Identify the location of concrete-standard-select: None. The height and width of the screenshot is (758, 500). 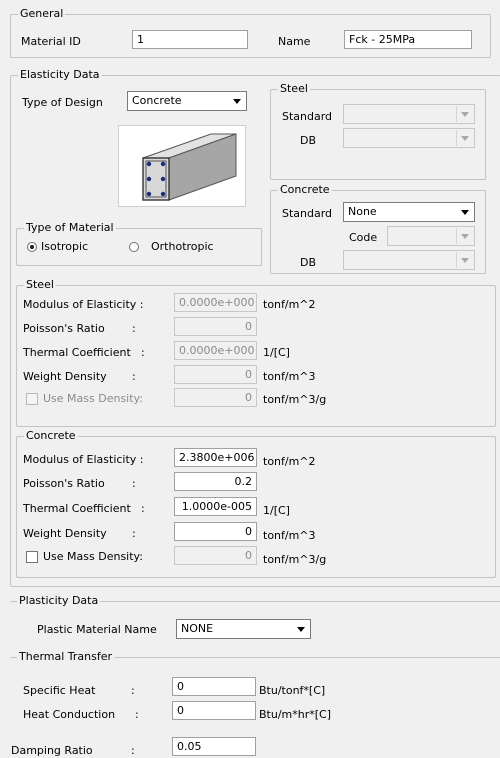
(409, 212).